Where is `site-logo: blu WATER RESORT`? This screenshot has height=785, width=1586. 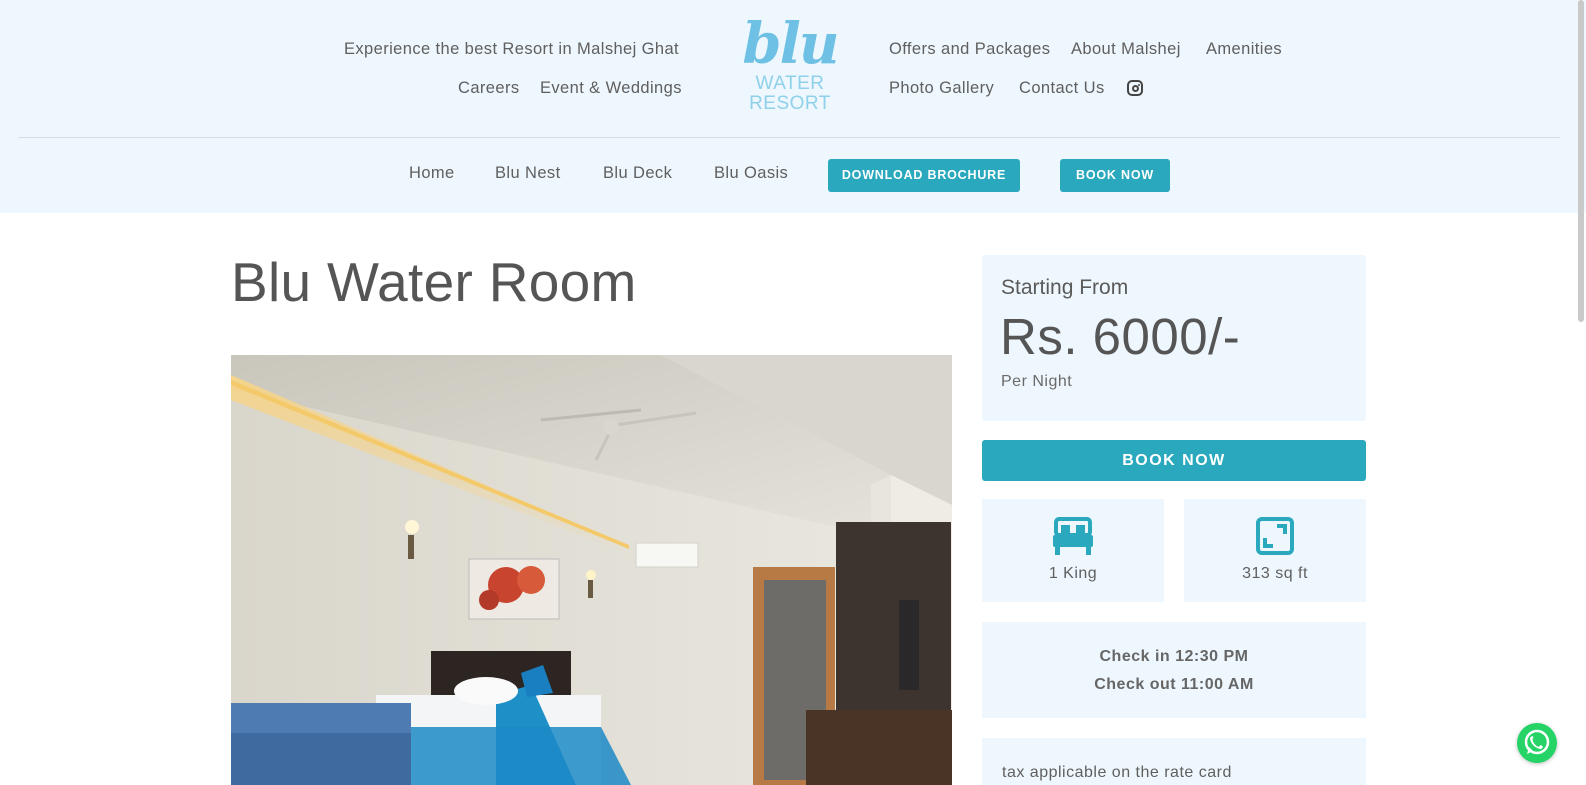 site-logo: blu WATER RESORT is located at coordinates (790, 67).